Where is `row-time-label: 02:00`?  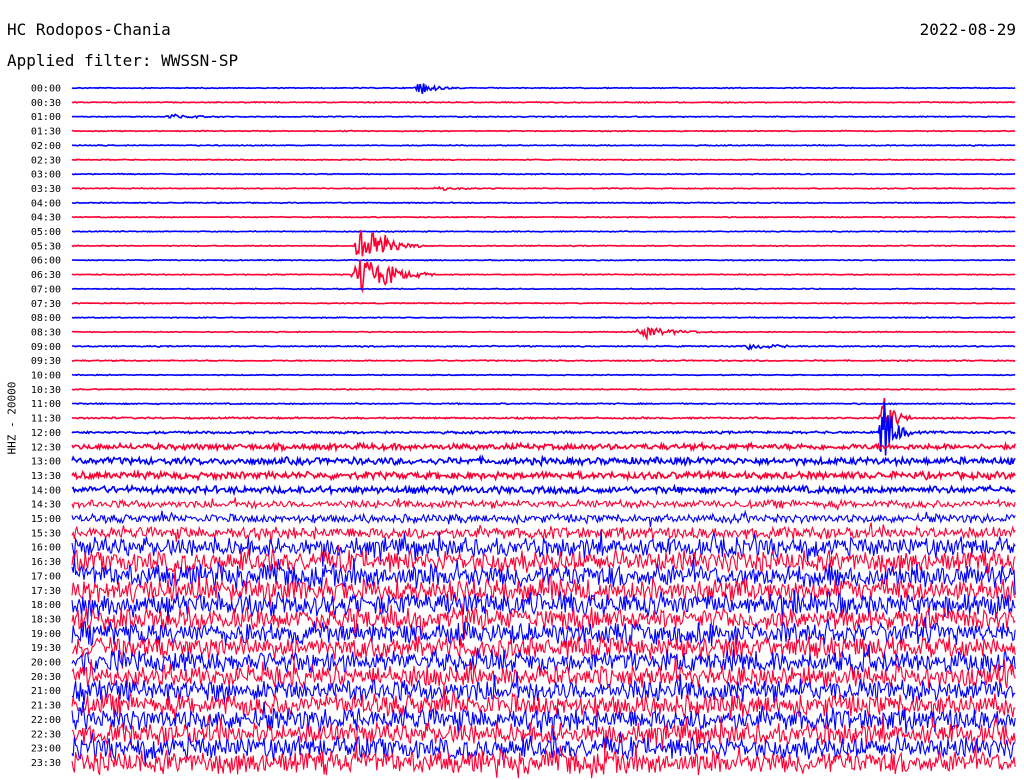
row-time-label: 02:00 is located at coordinates (46, 146).